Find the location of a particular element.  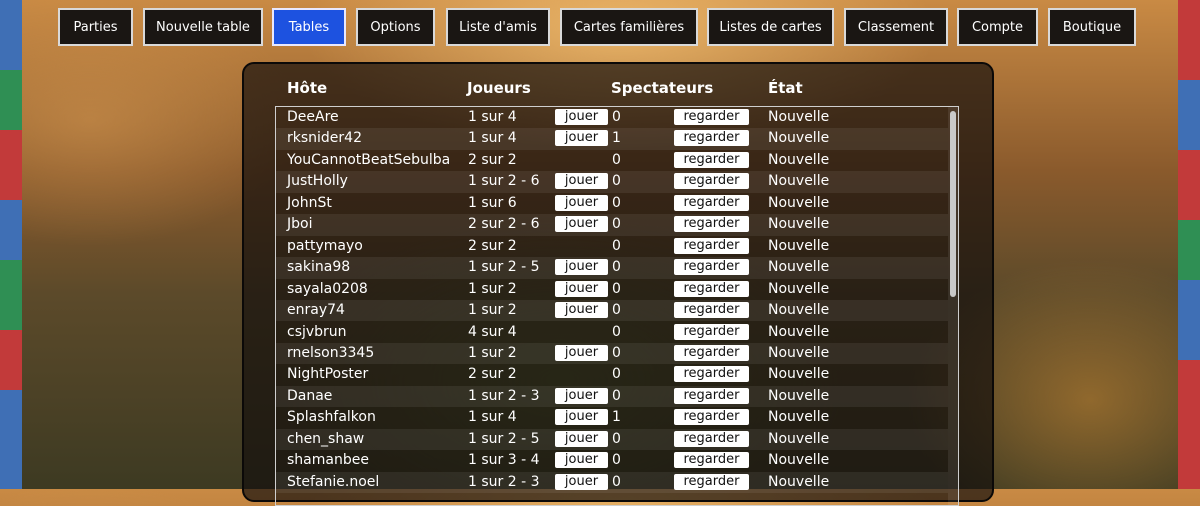

nav-classement: Classement is located at coordinates (896, 27).